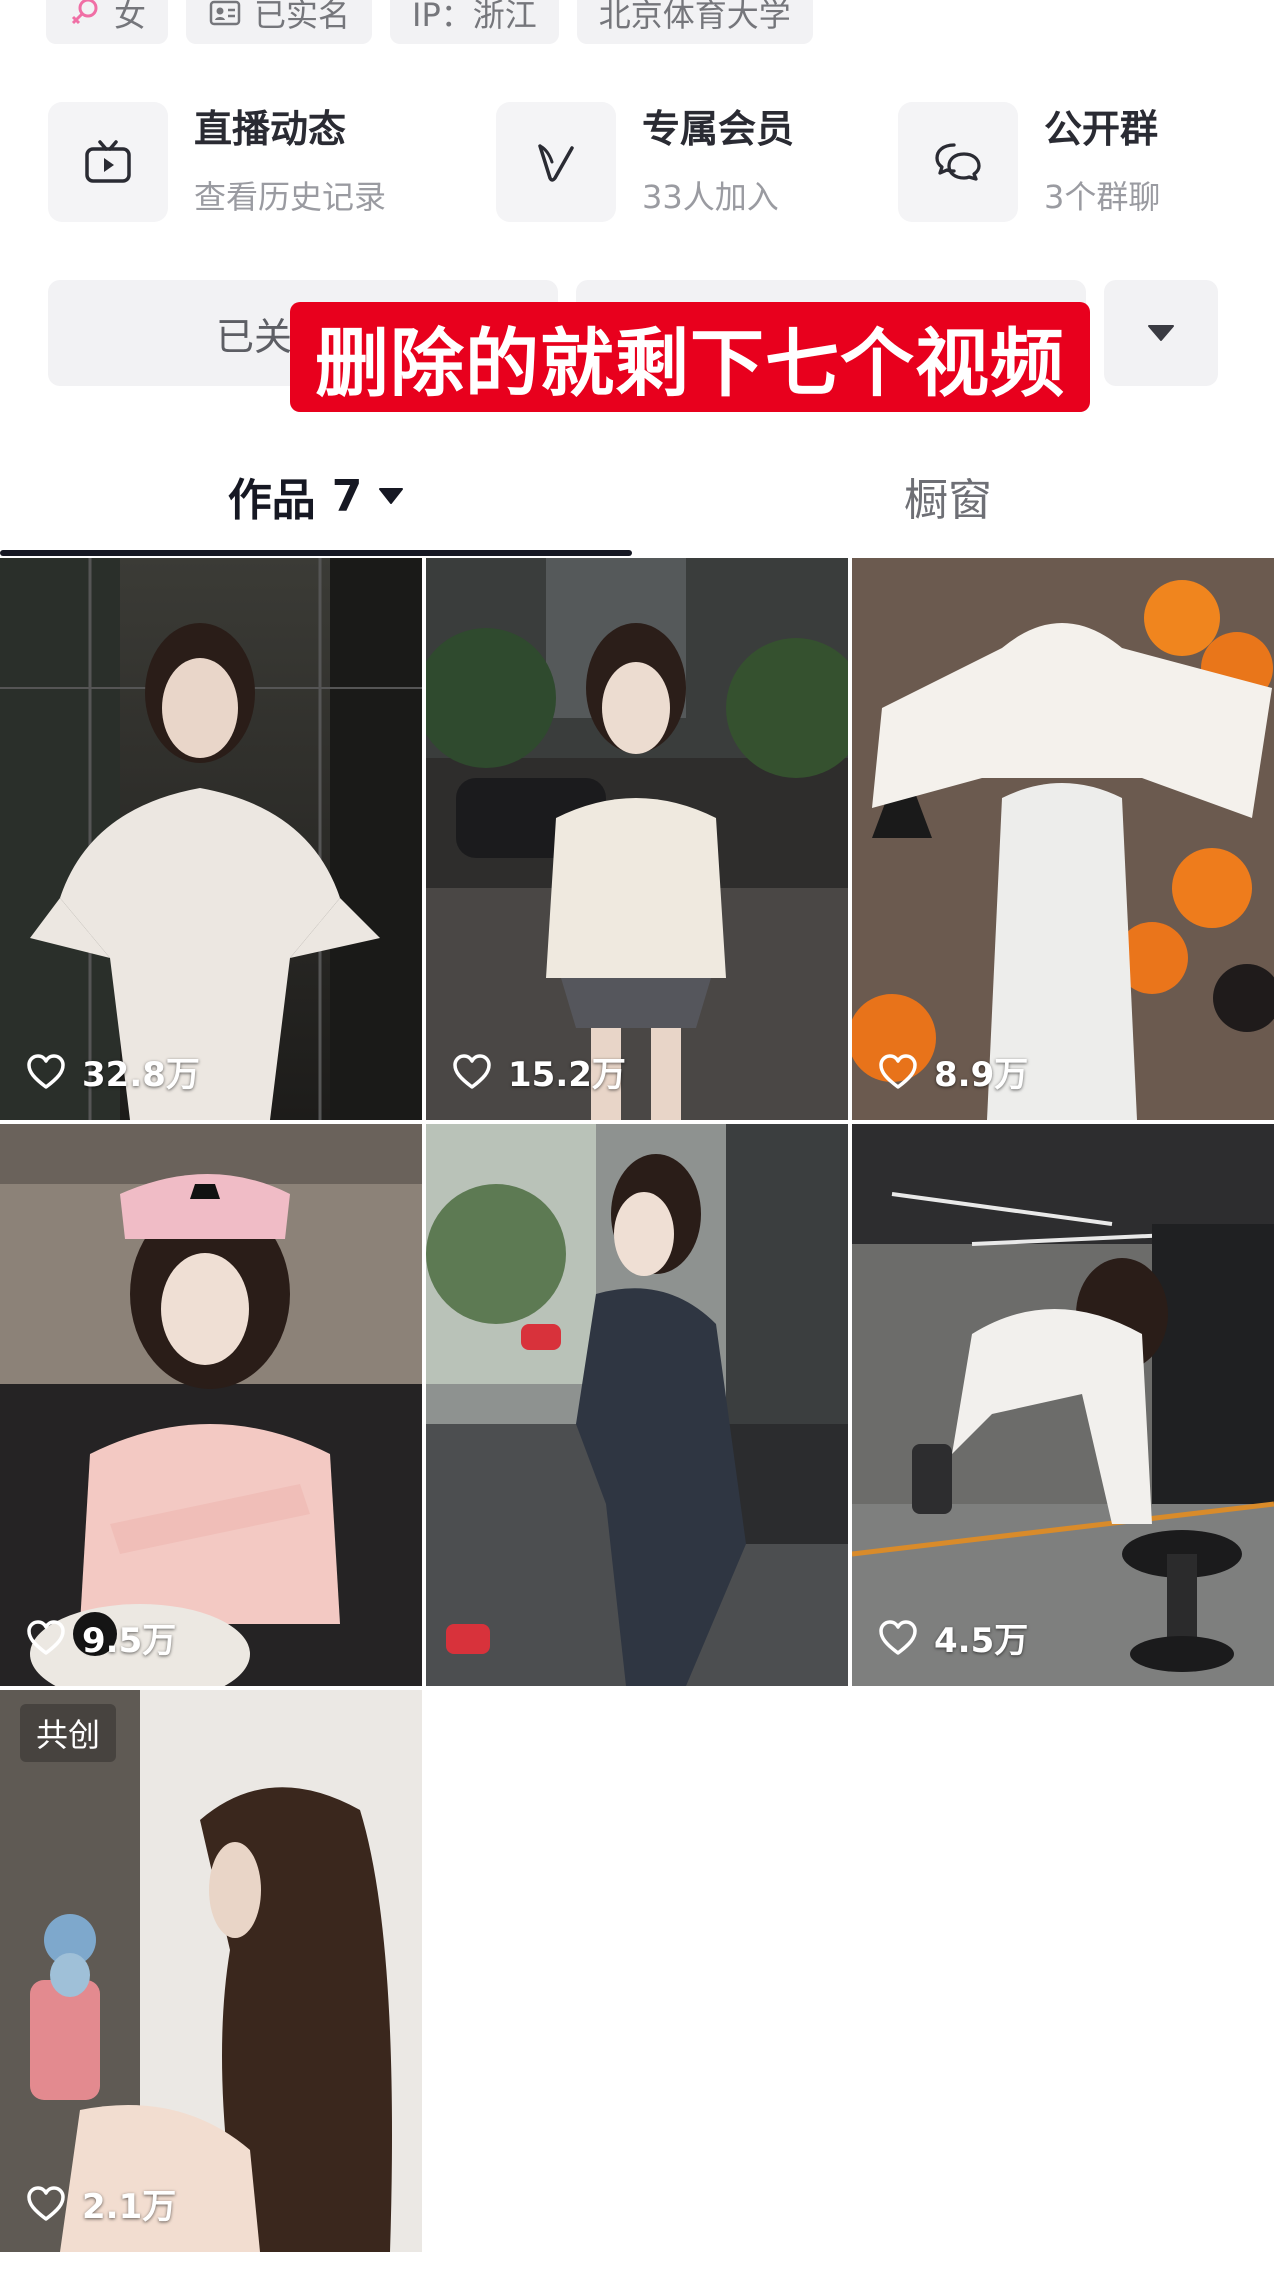 The height and width of the screenshot is (2282, 1284). I want to click on triangle-down-icon, so click(1161, 333).